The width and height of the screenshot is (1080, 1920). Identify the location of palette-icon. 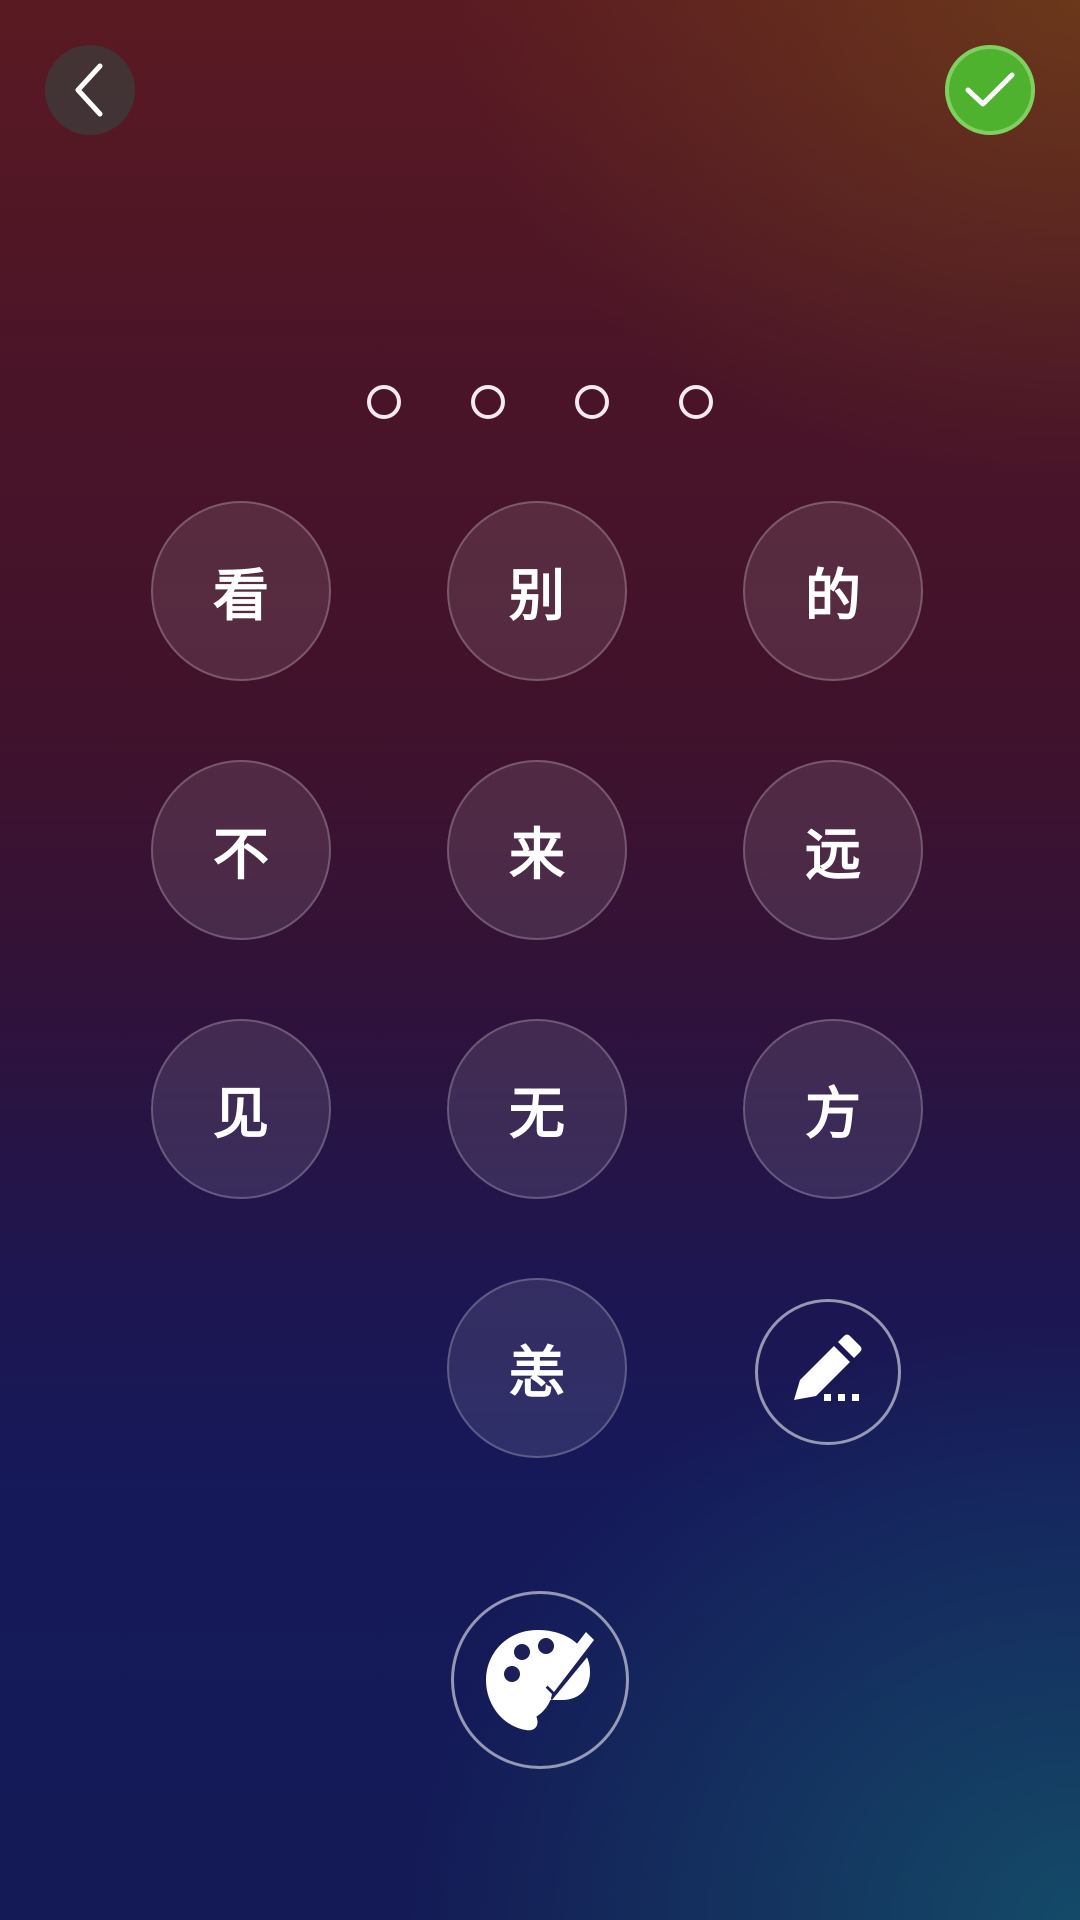
(542, 1680).